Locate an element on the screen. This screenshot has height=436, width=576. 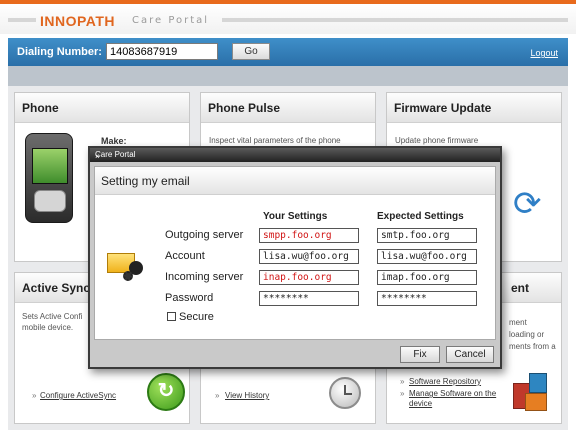
phone-device-icon is located at coordinates (49, 178).